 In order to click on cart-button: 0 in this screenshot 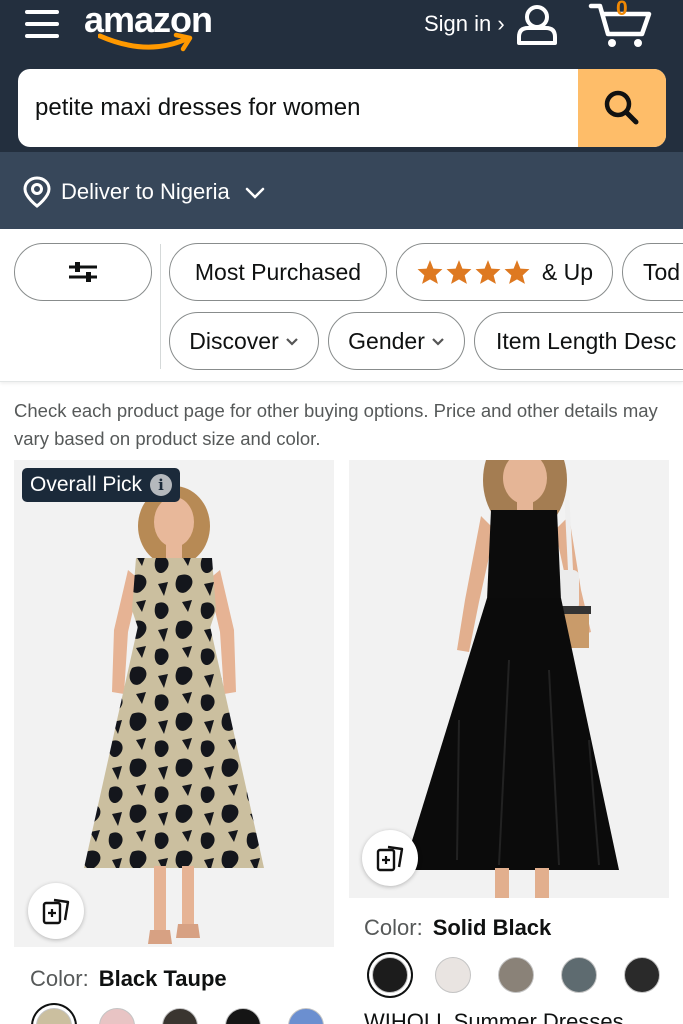, I will do `click(621, 25)`.